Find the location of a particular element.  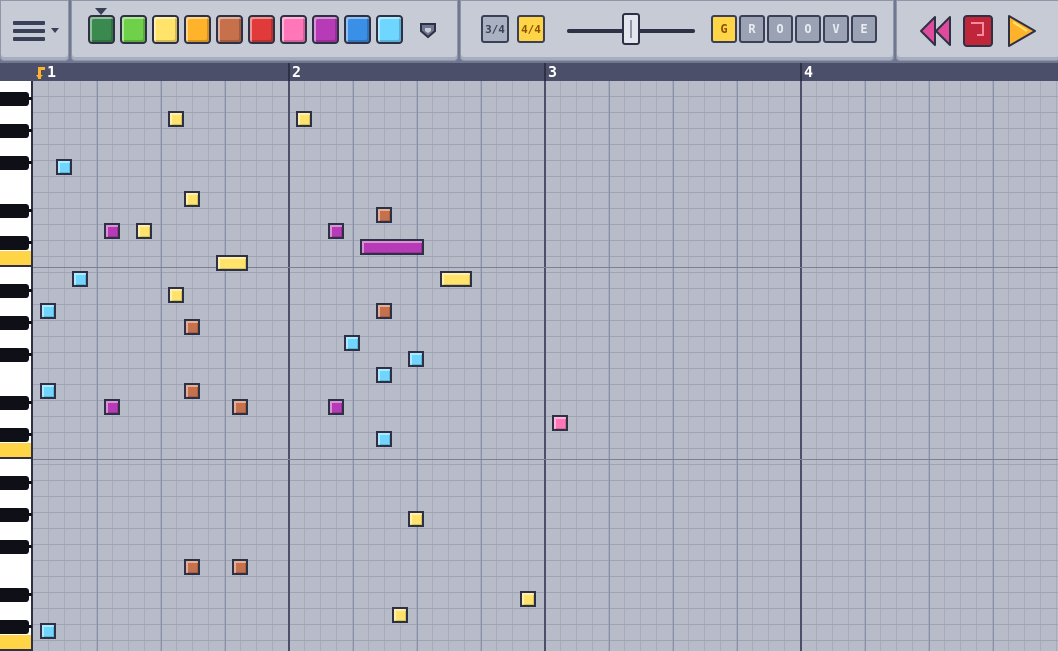

bar-number-4: 4 is located at coordinates (809, 72).